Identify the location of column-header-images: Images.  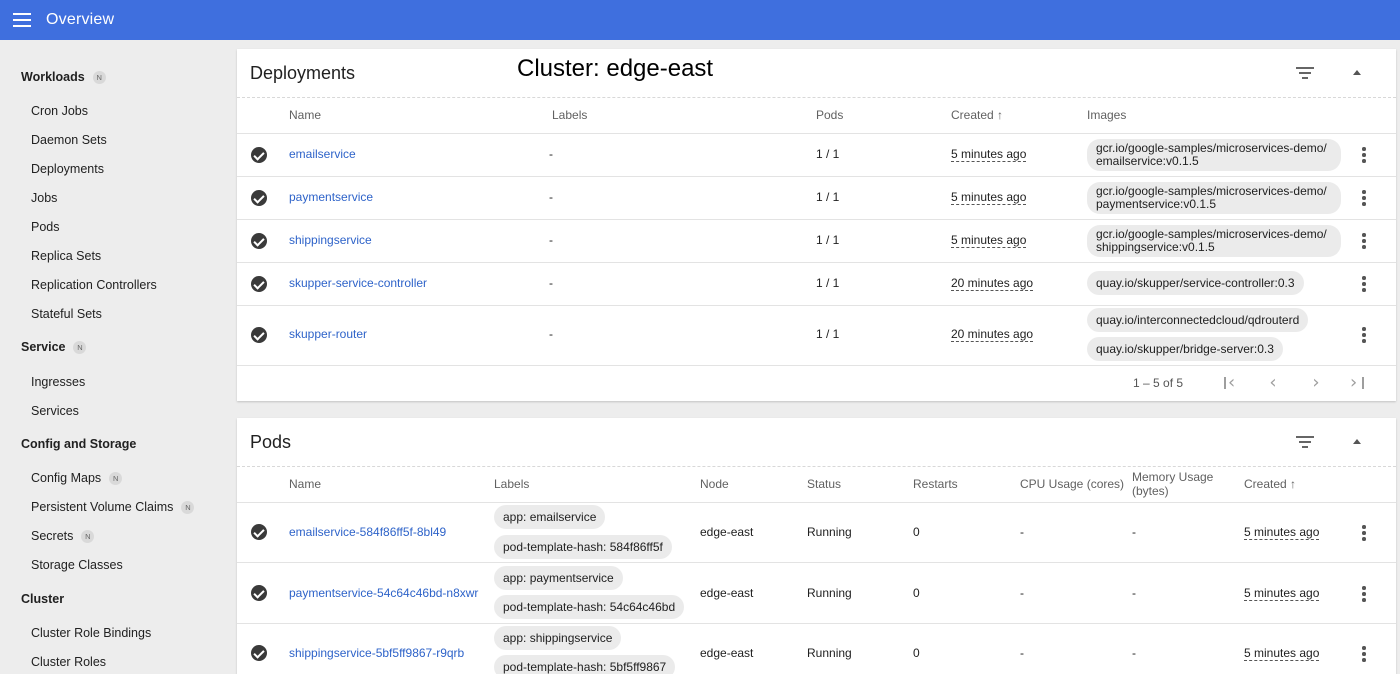
(1107, 115).